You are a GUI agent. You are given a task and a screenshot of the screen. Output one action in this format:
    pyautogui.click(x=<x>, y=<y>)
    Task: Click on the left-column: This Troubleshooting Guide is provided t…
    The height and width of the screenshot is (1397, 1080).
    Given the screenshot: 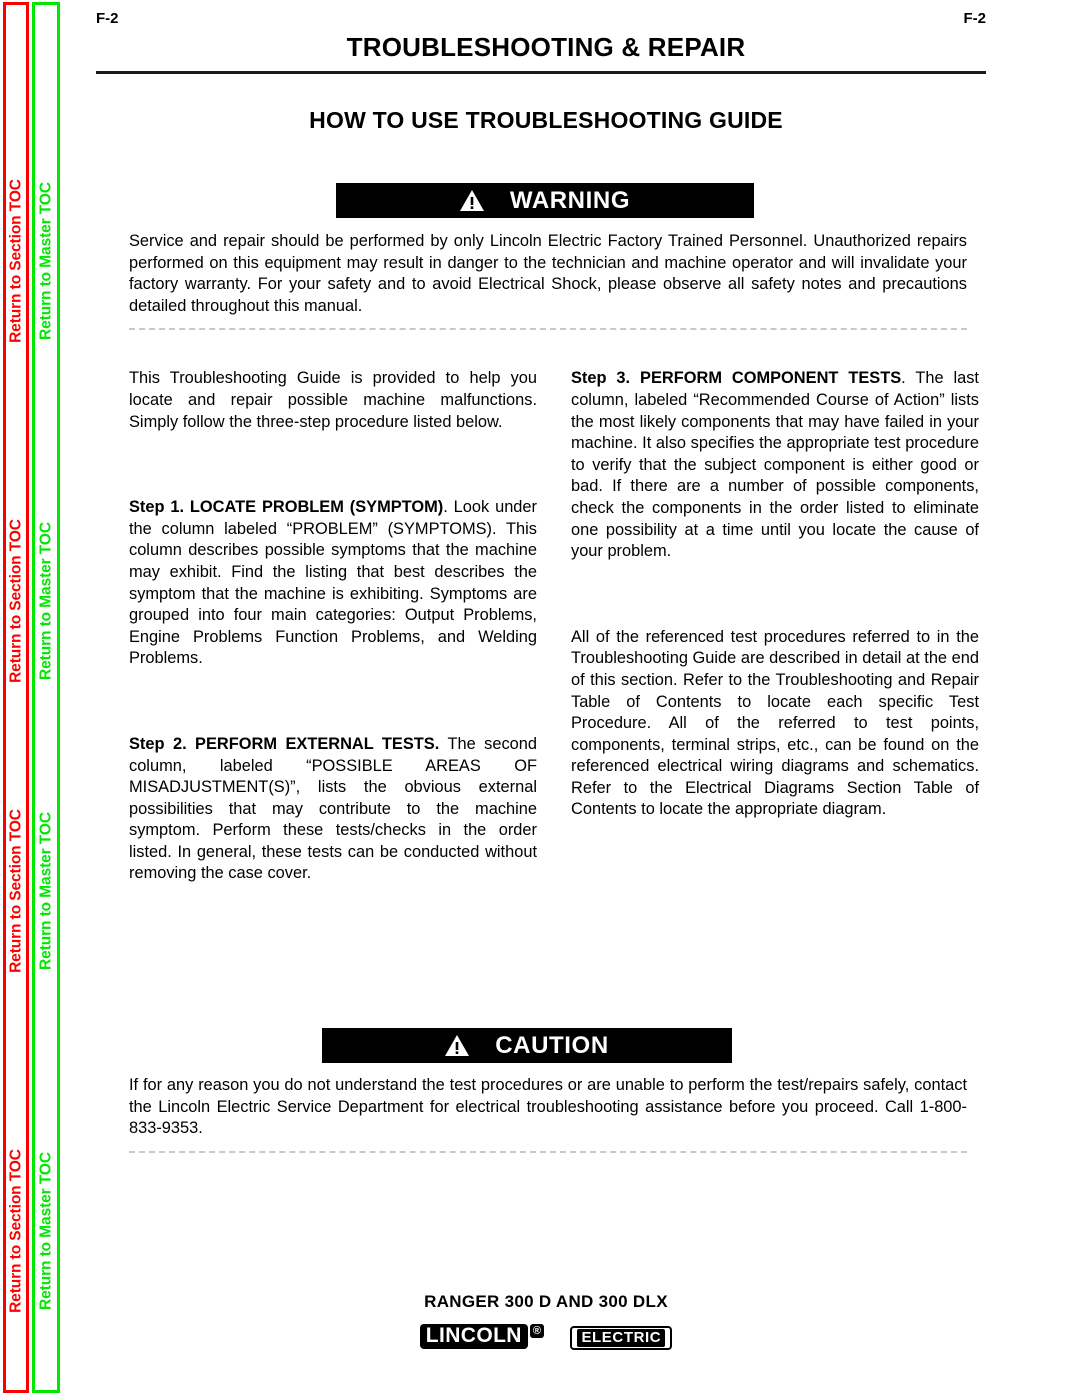 What is the action you would take?
    pyautogui.click(x=333, y=626)
    